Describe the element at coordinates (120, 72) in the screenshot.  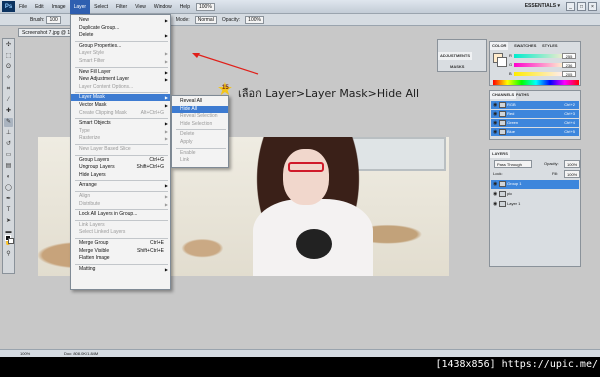
I see `menu-item-new-fill-layer: New Fill Layer ▶` at that location.